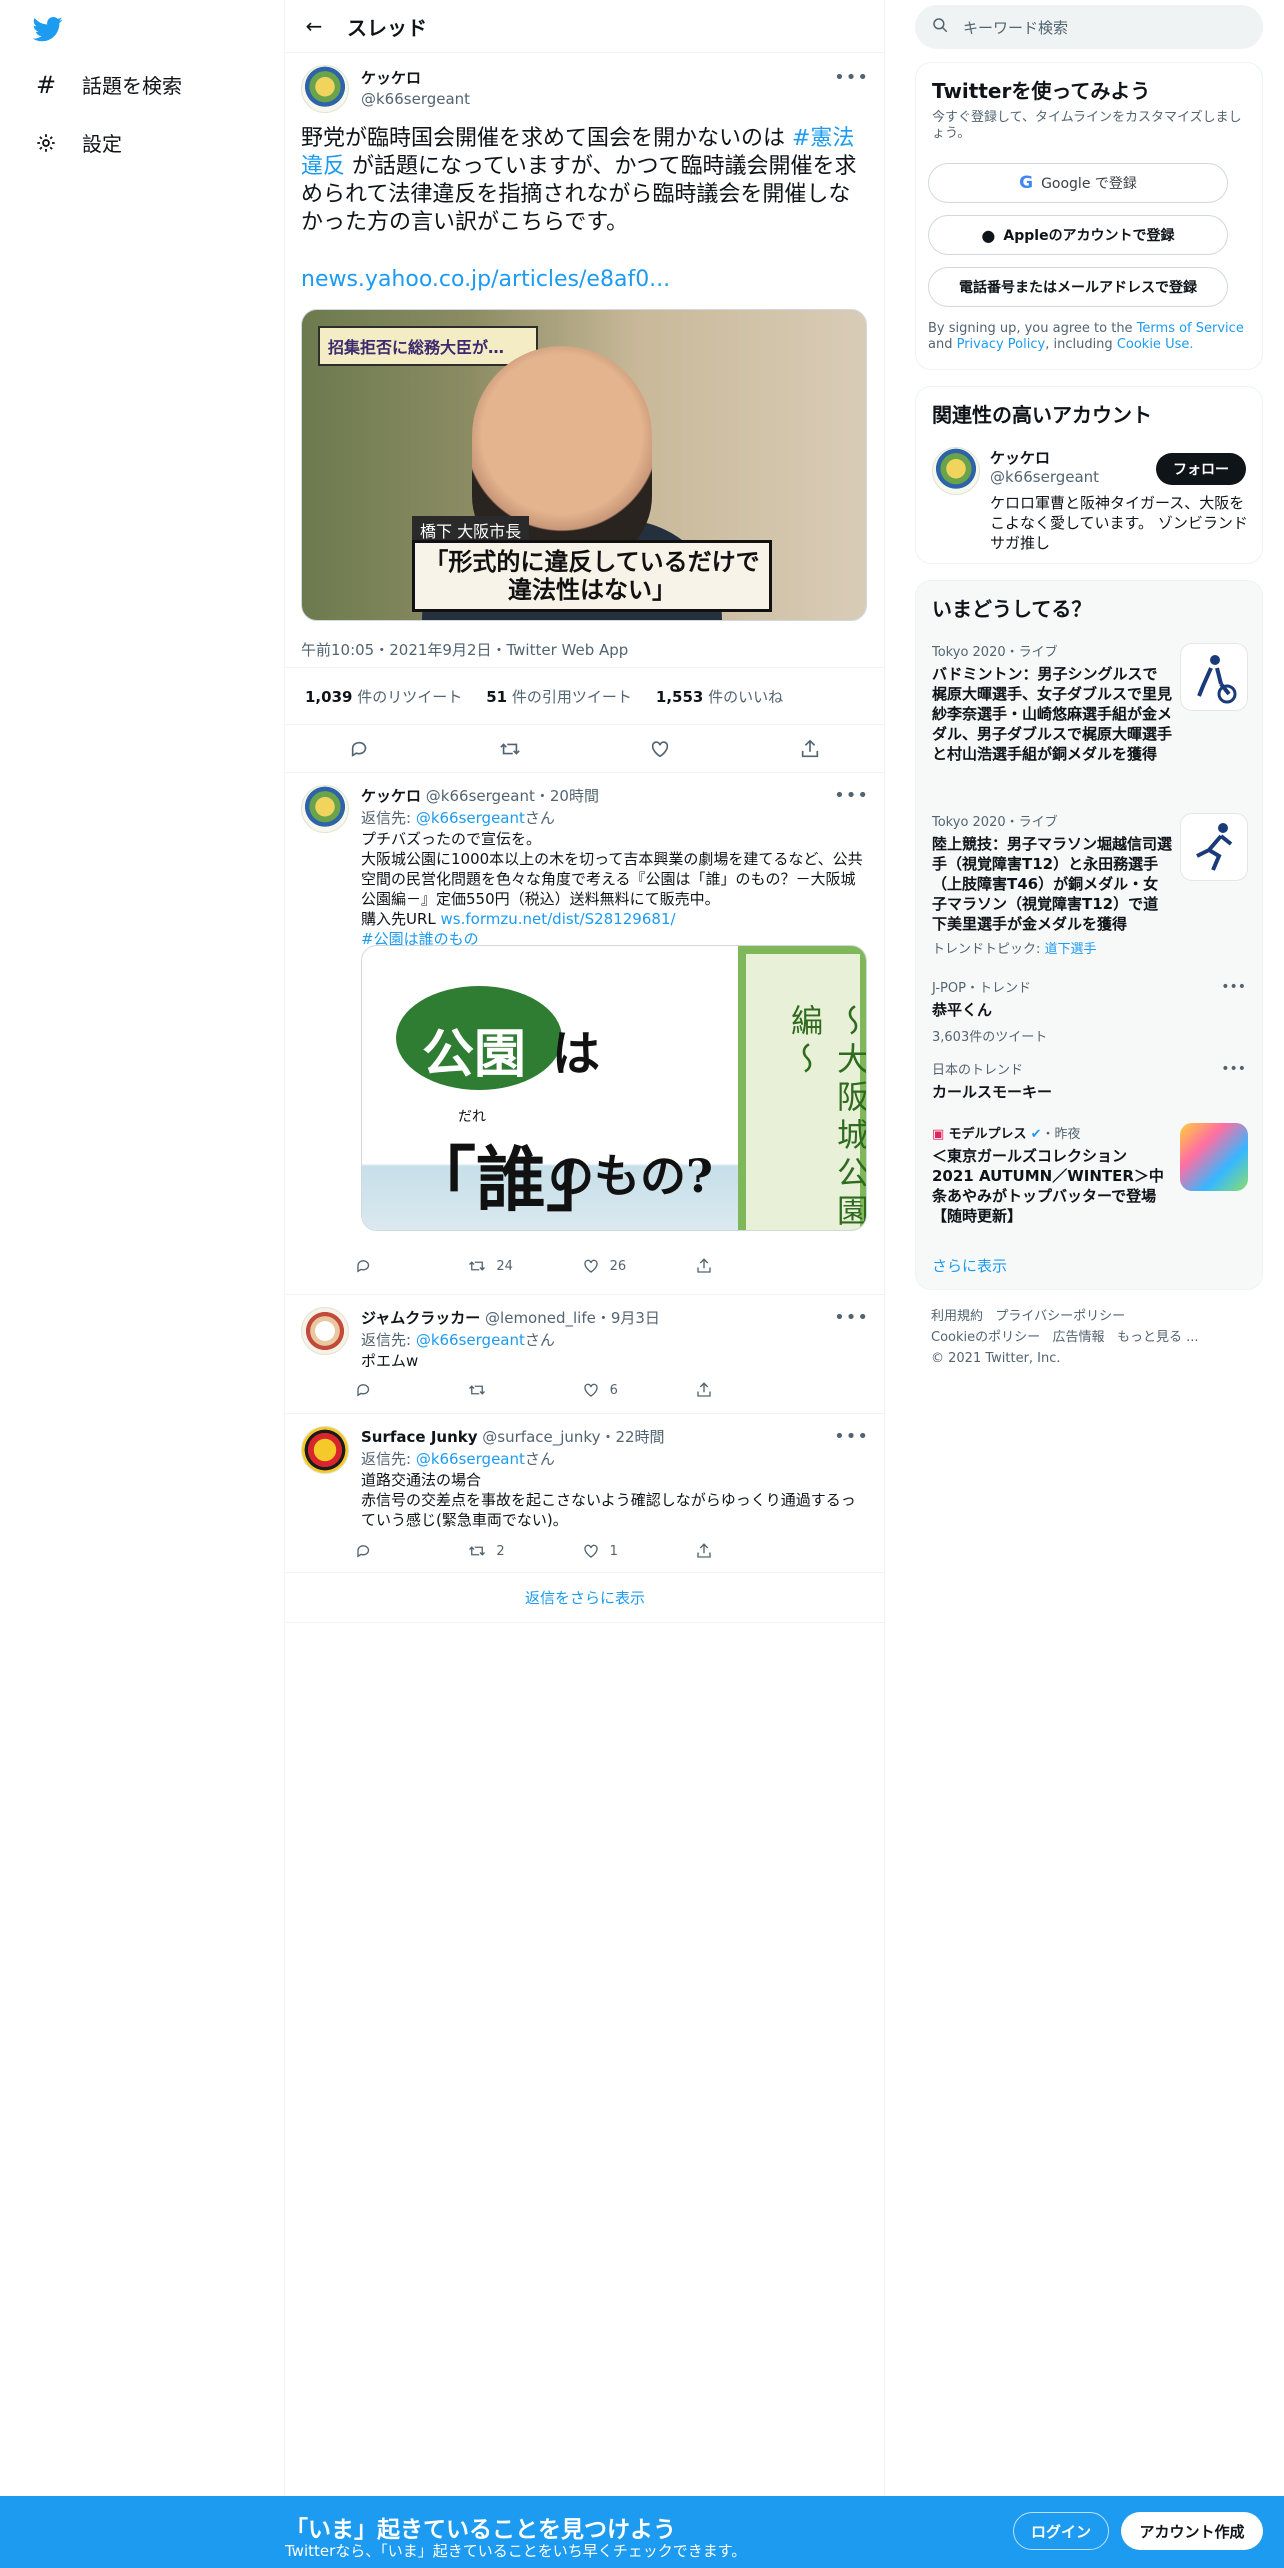 The height and width of the screenshot is (2568, 1284). I want to click on related-account-name: ケッケロ, so click(1044, 457).